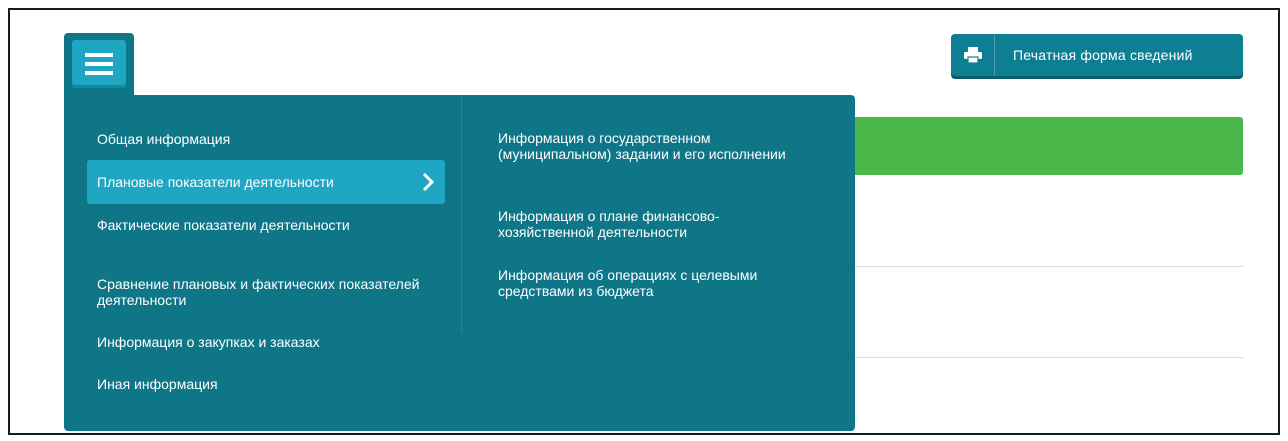 The image size is (1288, 441). I want to click on hamburger-menu-icon, so click(99, 64).